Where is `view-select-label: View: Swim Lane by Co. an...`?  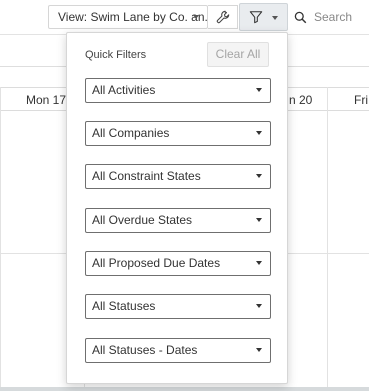 view-select-label: View: Swim Lane by Co. an... is located at coordinates (133, 17).